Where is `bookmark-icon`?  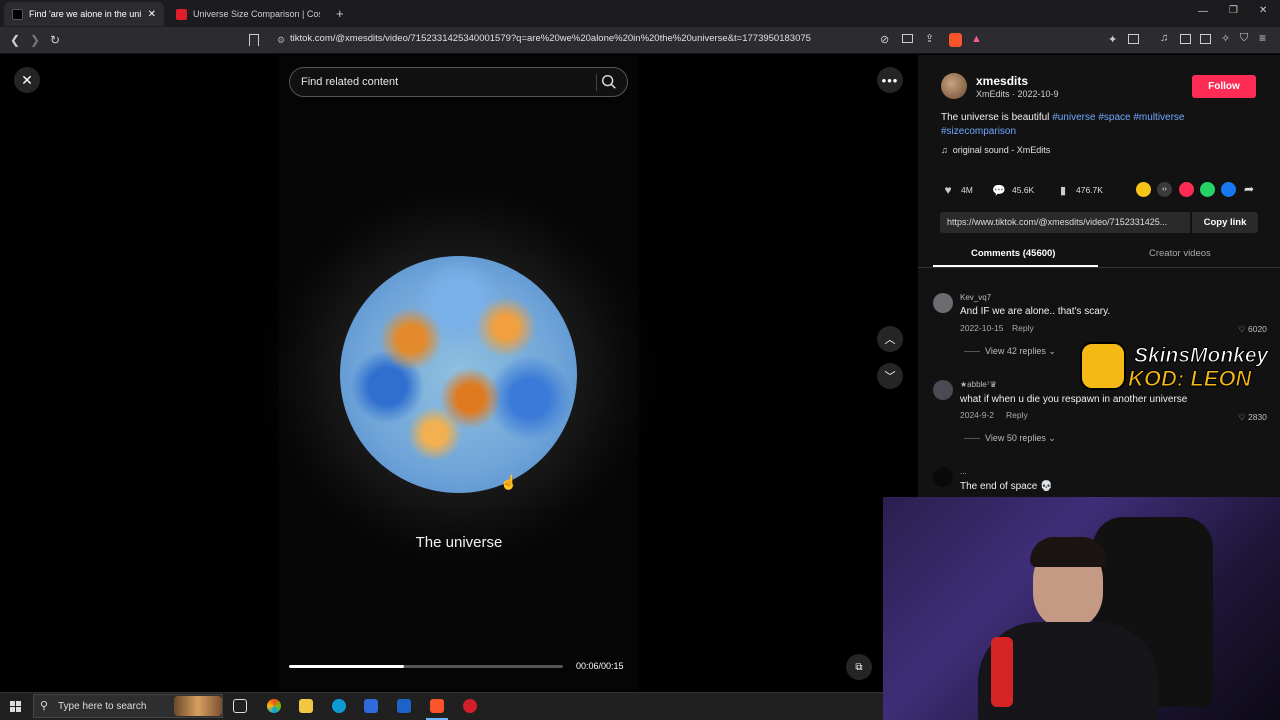 bookmark-icon is located at coordinates (254, 40).